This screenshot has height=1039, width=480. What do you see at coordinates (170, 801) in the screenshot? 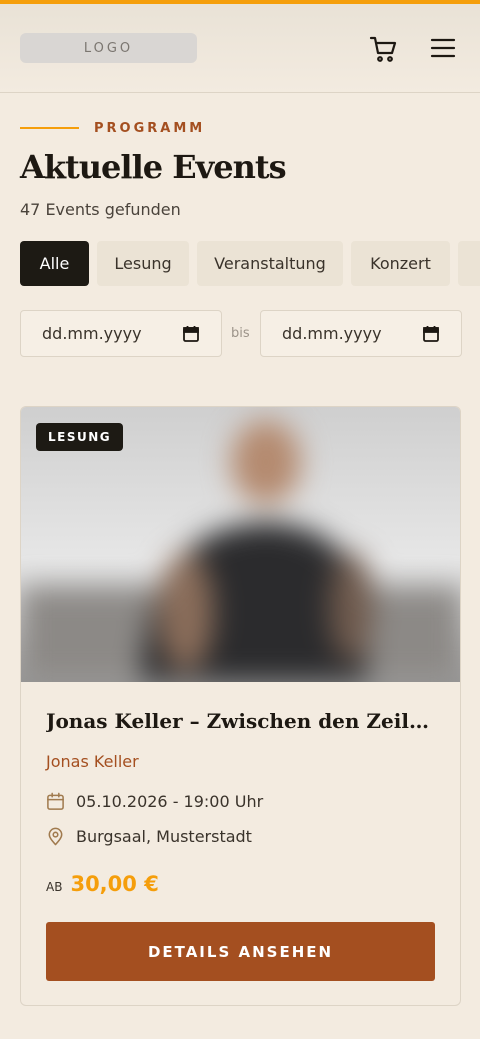
I see `event-datetime: 05.10.2026 - 19:00 Uhr` at bounding box center [170, 801].